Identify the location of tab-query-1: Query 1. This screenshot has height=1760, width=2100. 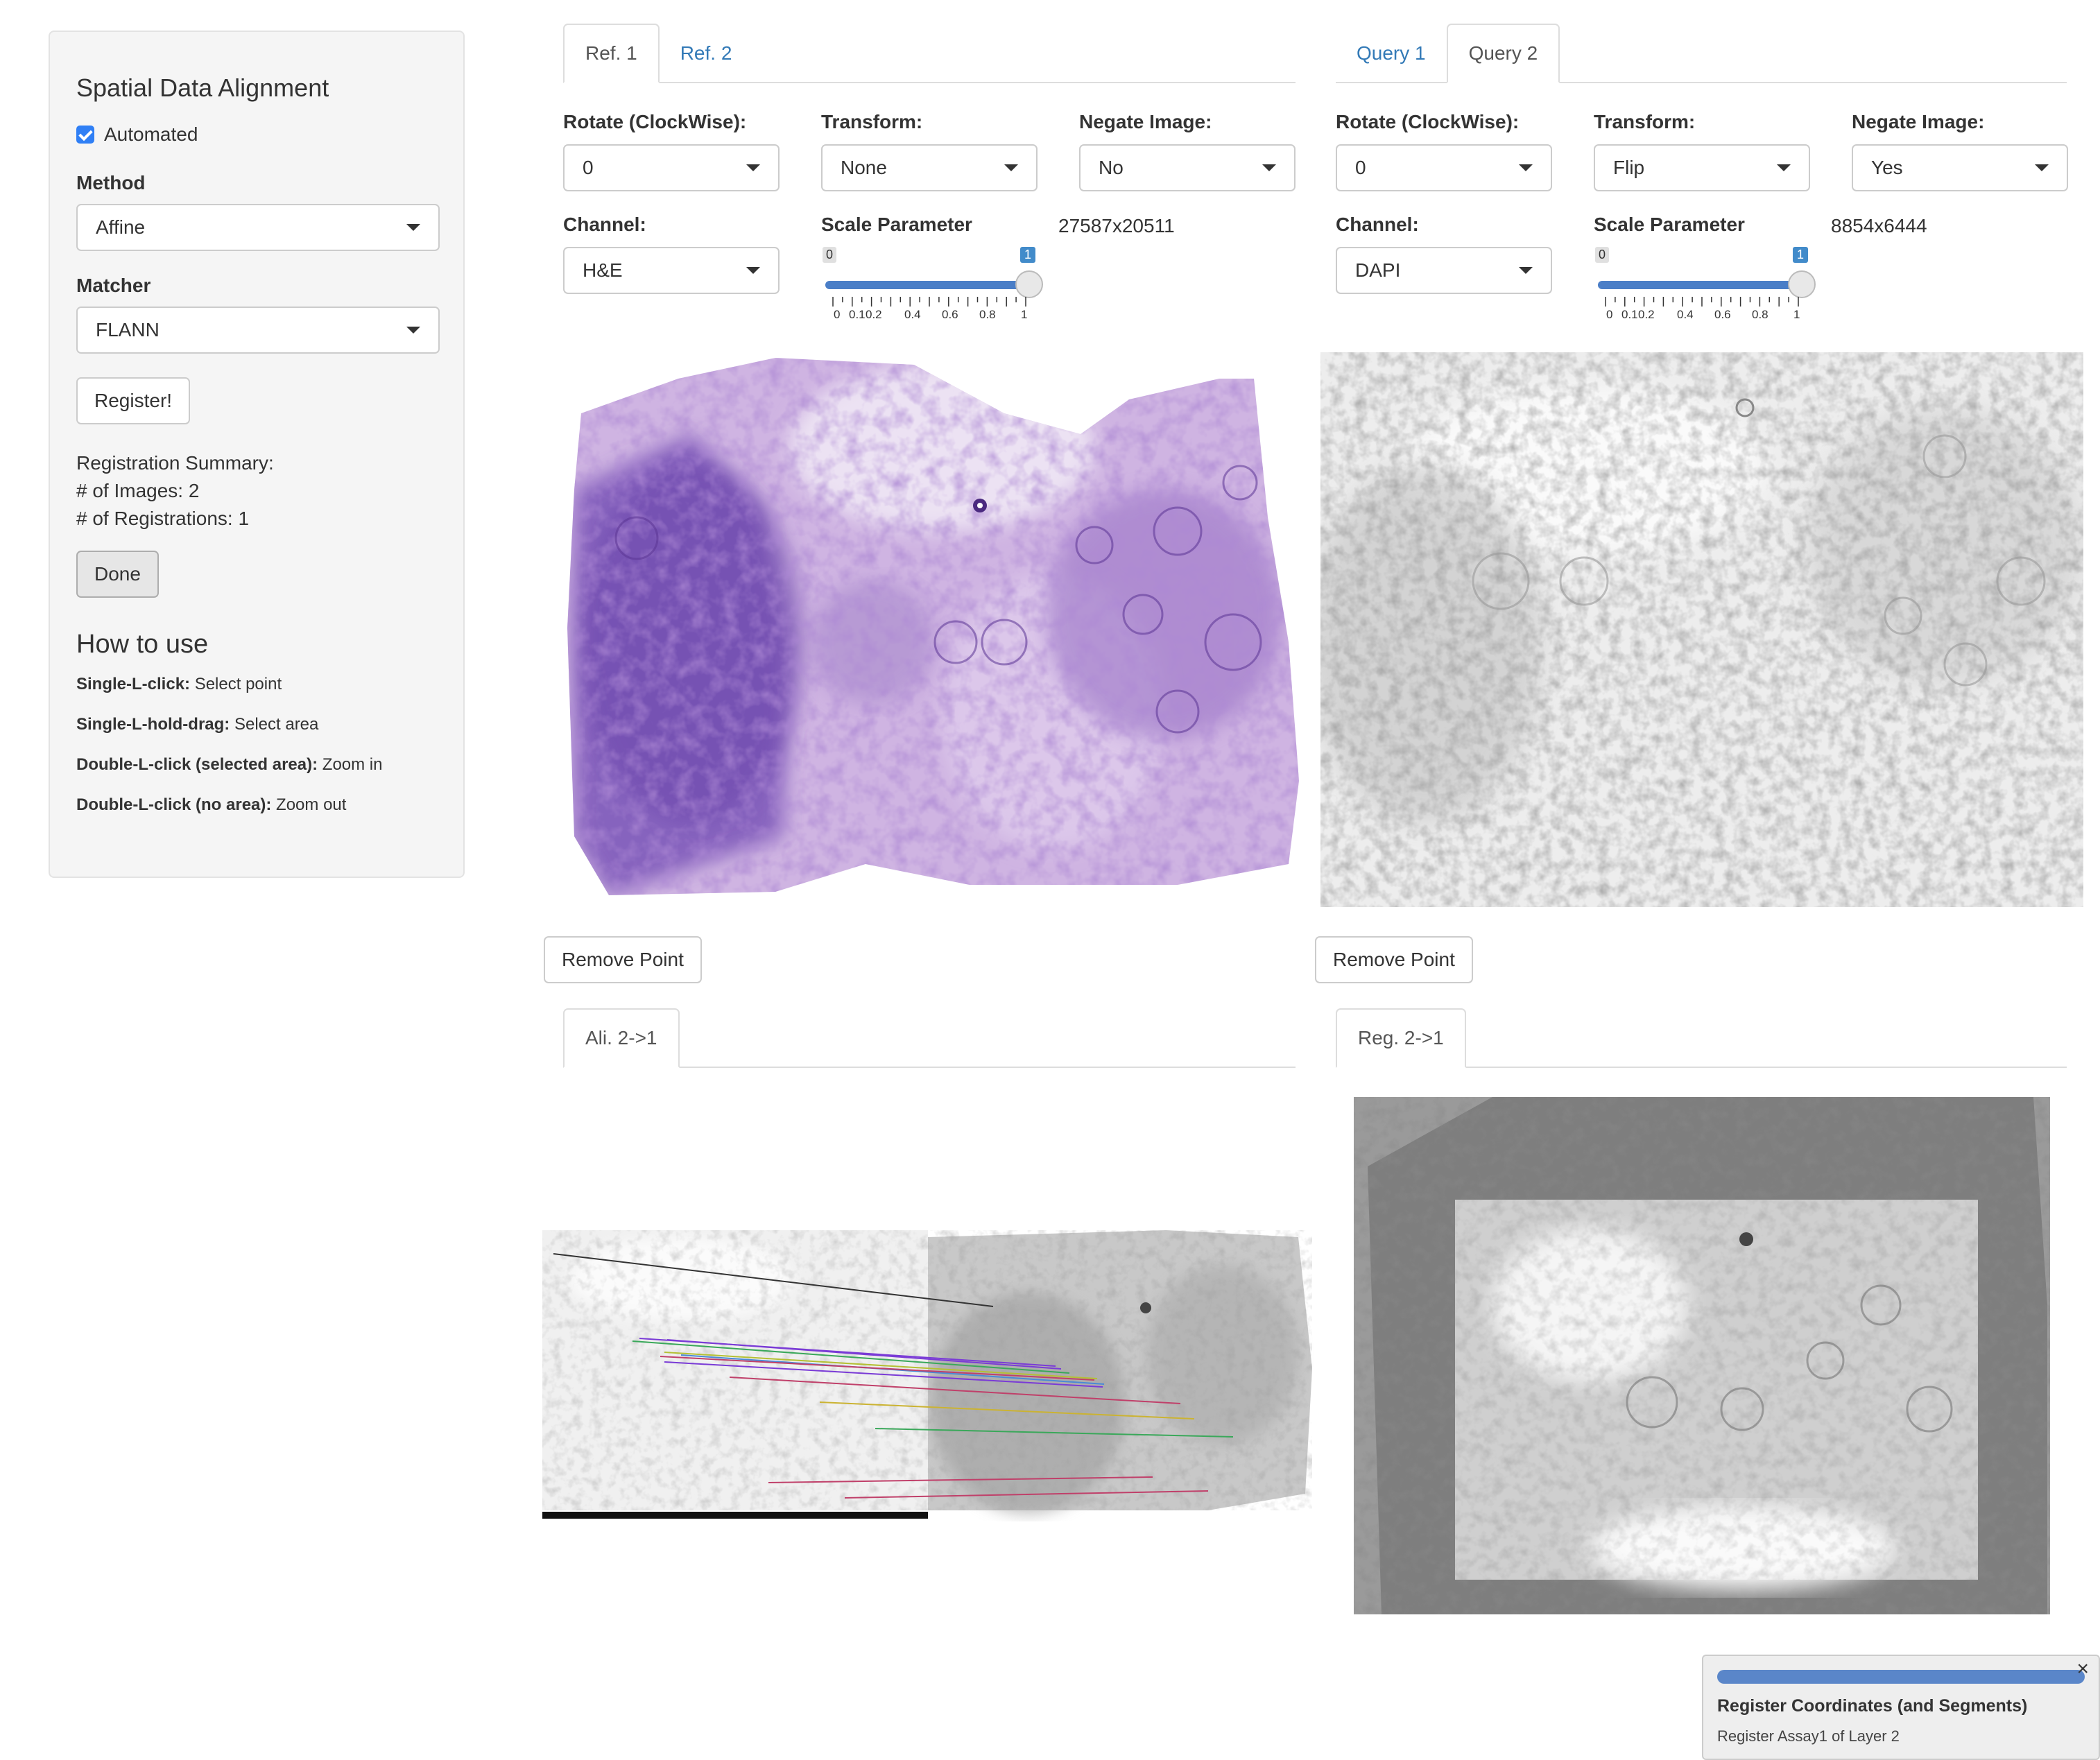
(1391, 54).